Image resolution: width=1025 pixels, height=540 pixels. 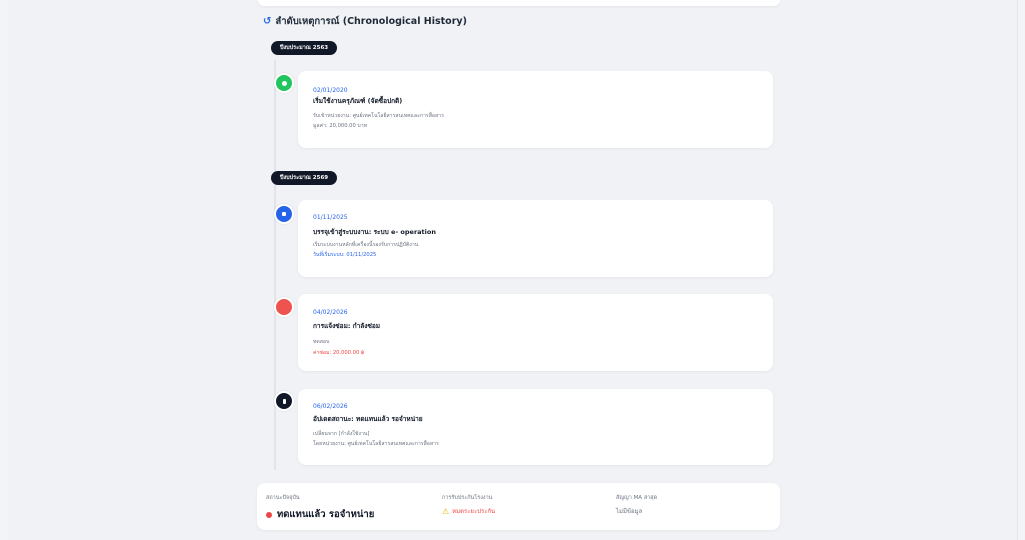 What do you see at coordinates (330, 312) in the screenshot?
I see `event-date: 04/02/2026` at bounding box center [330, 312].